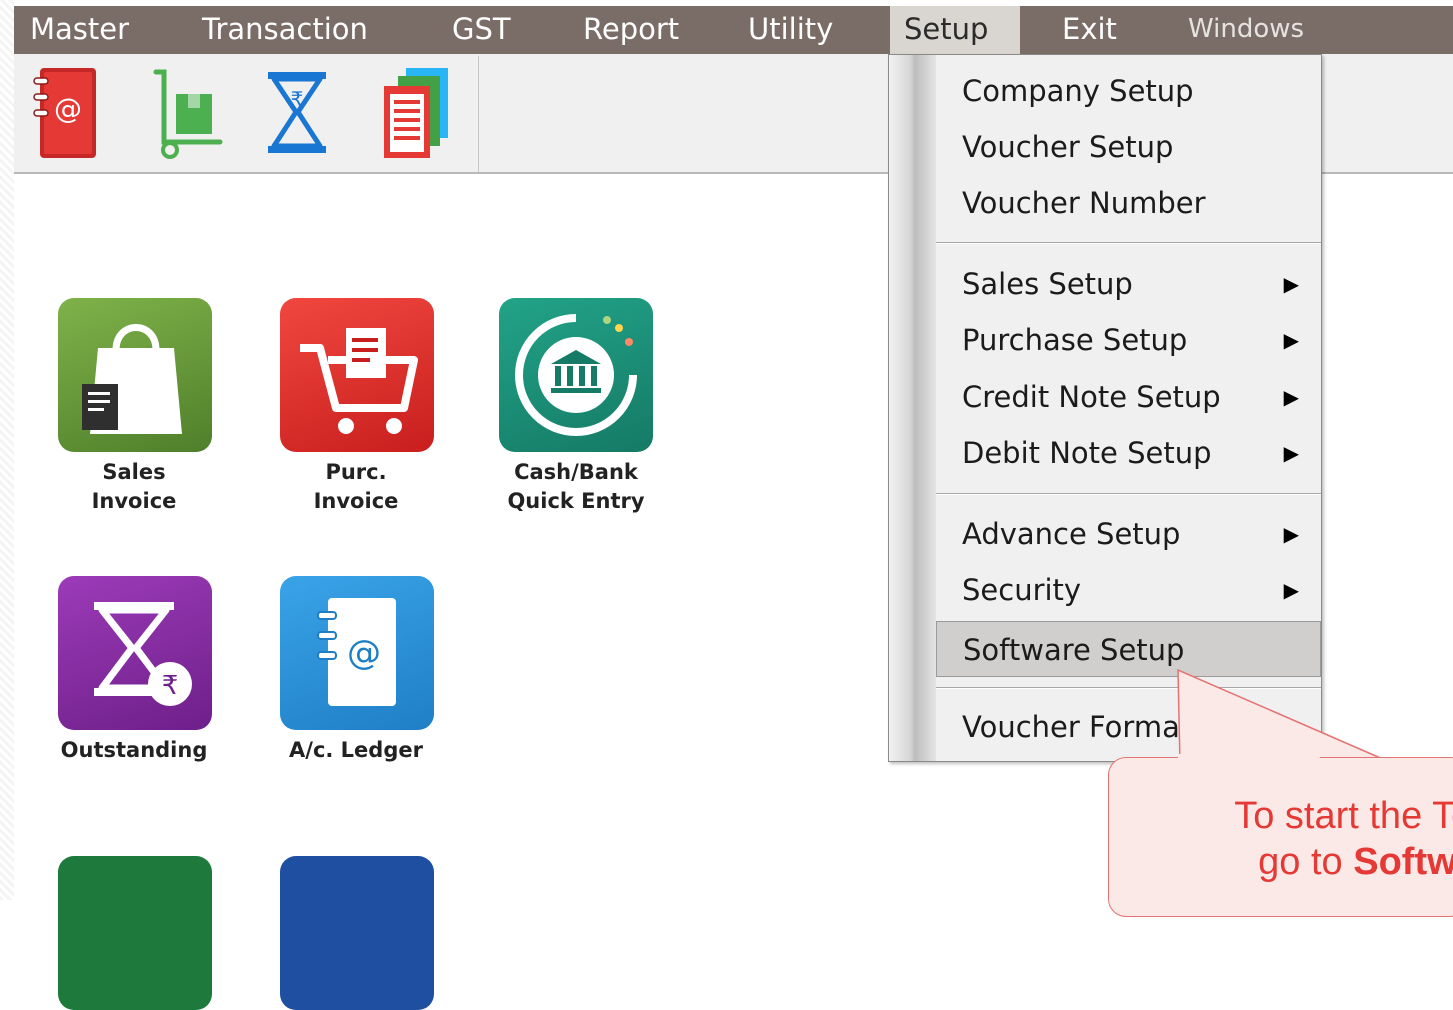 The height and width of the screenshot is (1010, 1453). I want to click on cash-bank-label: Cash/Bank Quick Entry, so click(576, 486).